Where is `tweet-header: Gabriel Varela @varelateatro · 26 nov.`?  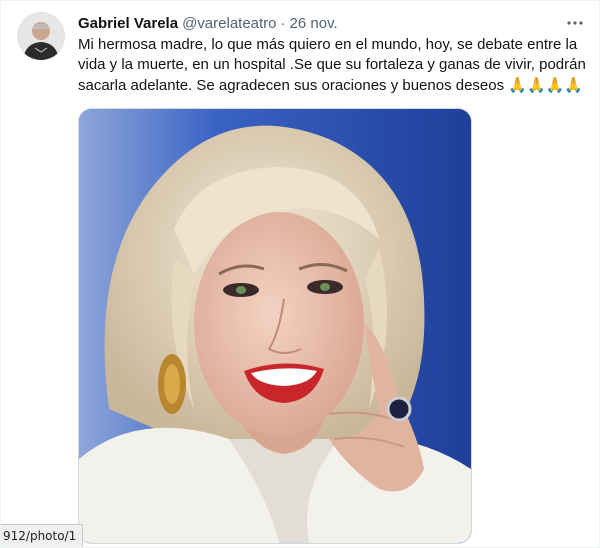
tweet-header: Gabriel Varela @varelateatro · 26 nov. is located at coordinates (208, 23).